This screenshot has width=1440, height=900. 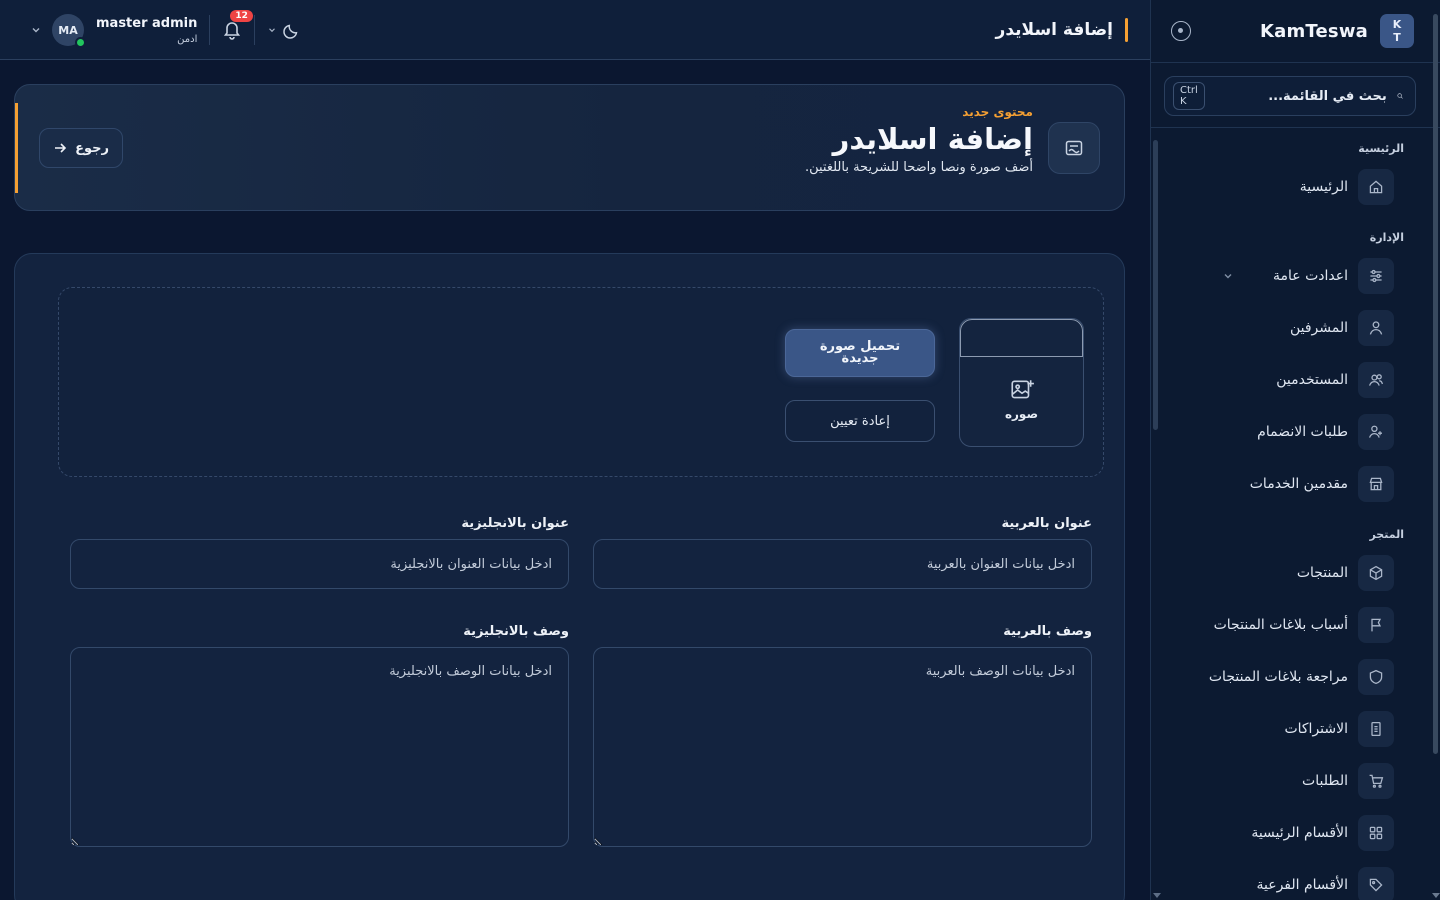 I want to click on tag-icon, so click(x=1376, y=883).